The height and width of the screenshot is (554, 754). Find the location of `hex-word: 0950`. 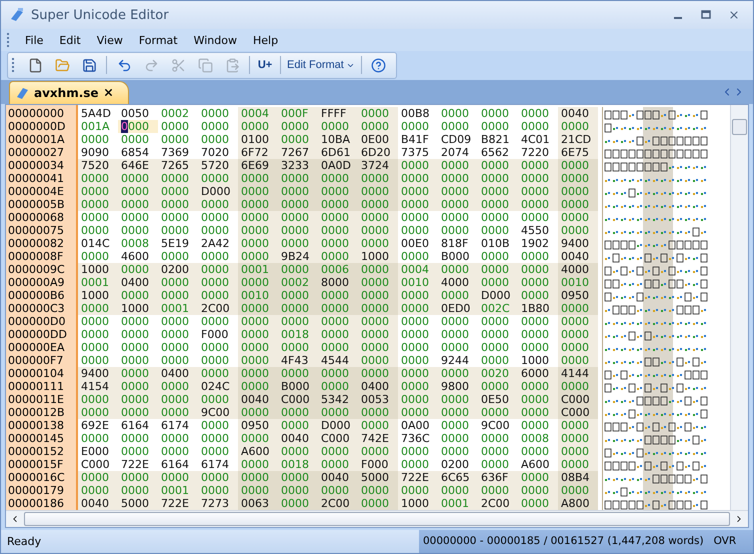

hex-word: 0950 is located at coordinates (578, 295).